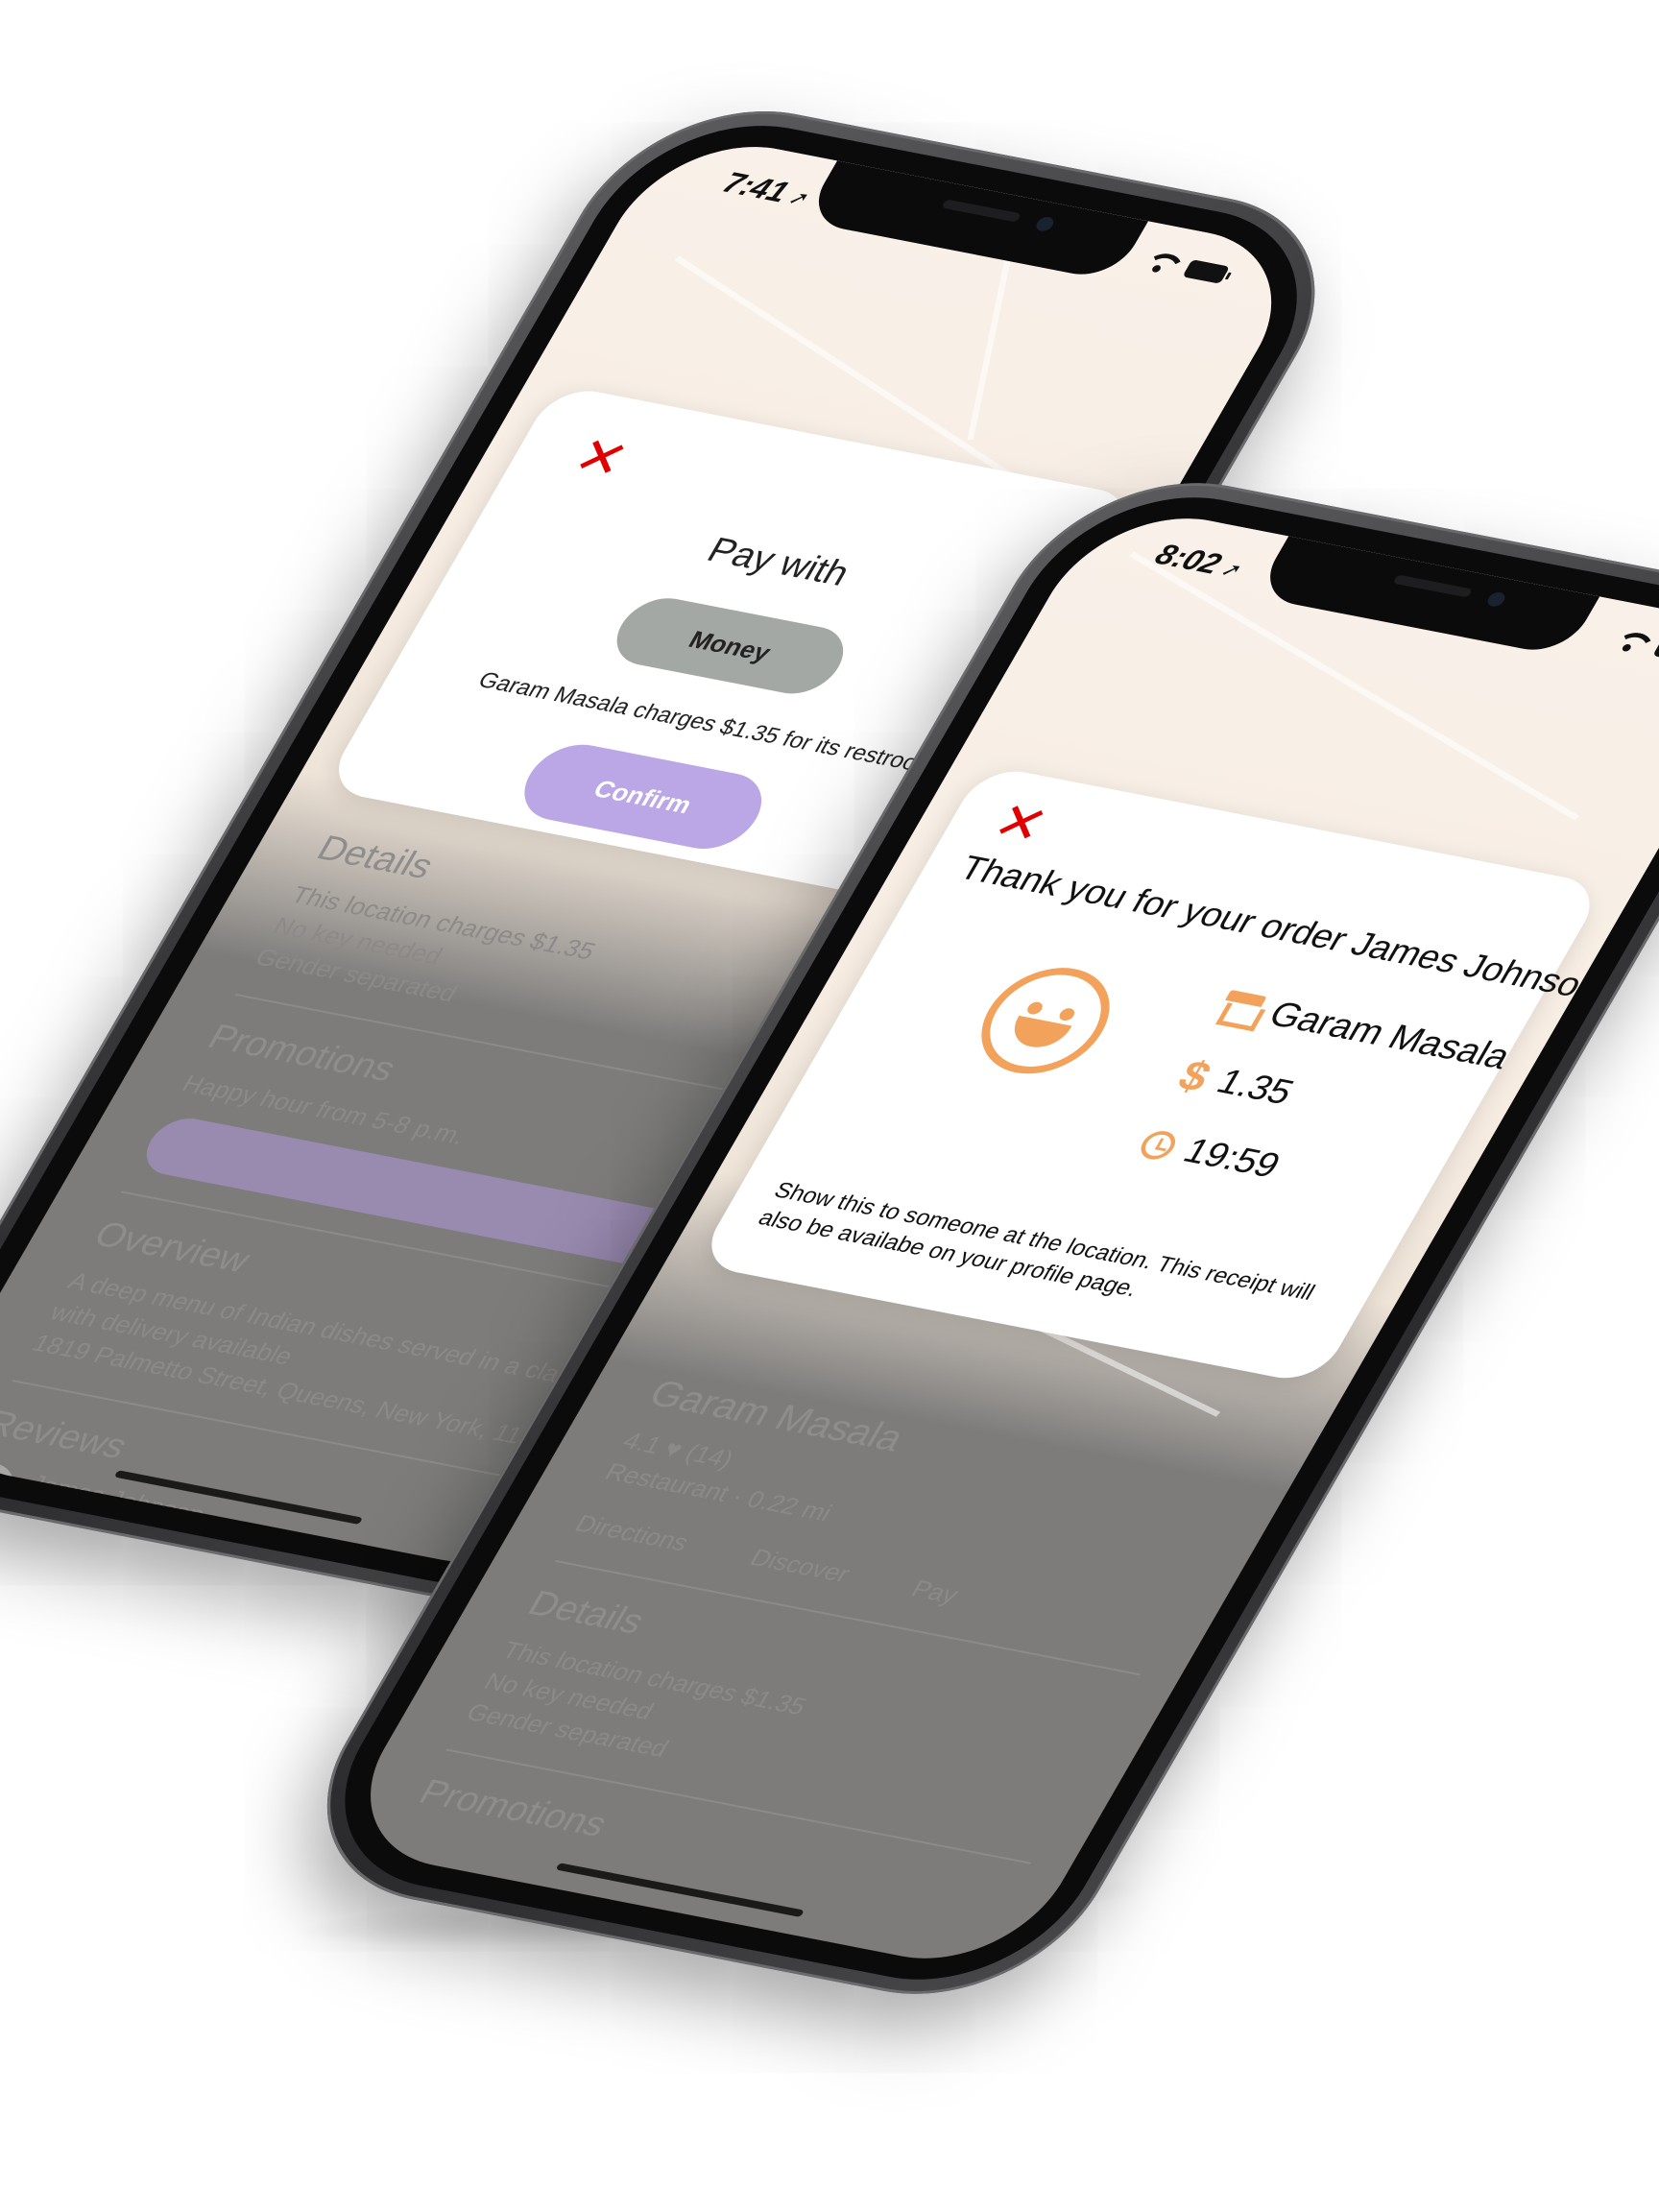 Image resolution: width=1659 pixels, height=2212 pixels. I want to click on smiley-icon, so click(1045, 1021).